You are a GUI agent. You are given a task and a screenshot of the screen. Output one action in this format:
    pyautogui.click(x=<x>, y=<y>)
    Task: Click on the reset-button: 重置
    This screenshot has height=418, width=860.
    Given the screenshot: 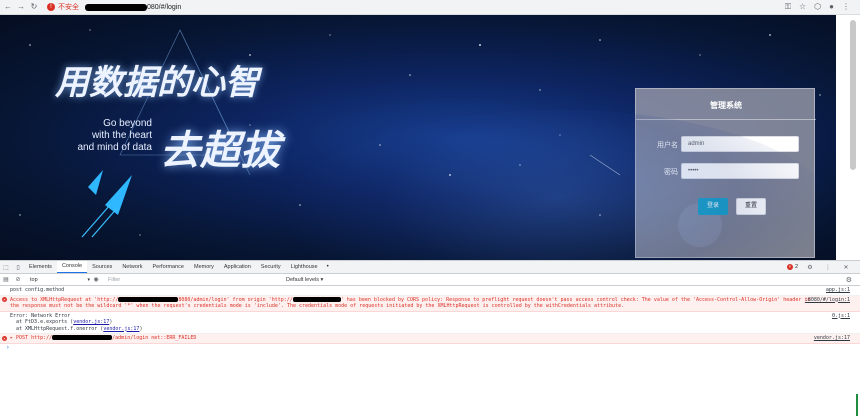 What is the action you would take?
    pyautogui.click(x=751, y=206)
    